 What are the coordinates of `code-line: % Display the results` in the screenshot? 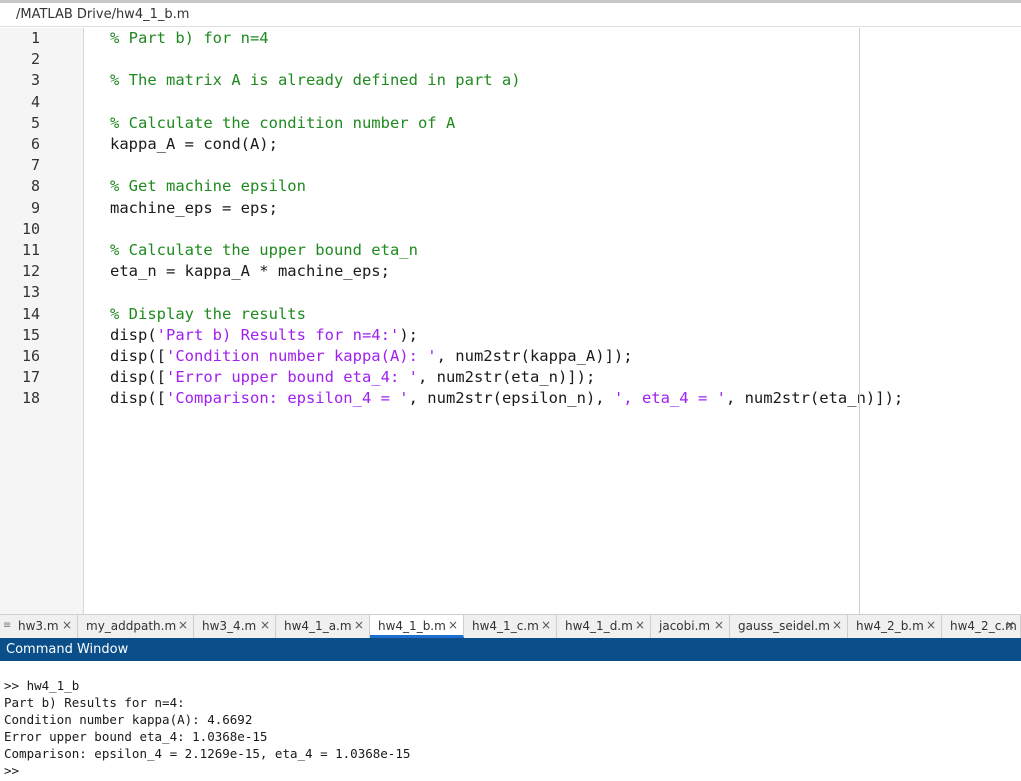 It's located at (208, 314).